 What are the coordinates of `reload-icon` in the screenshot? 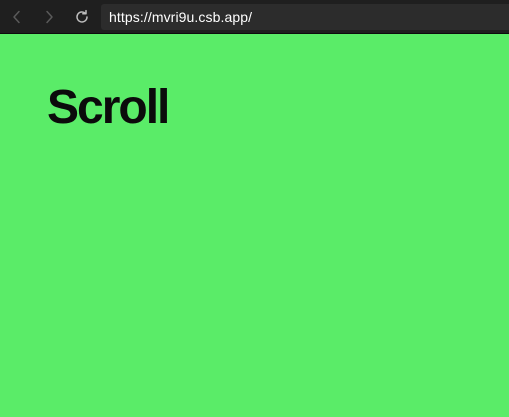 It's located at (82, 16).